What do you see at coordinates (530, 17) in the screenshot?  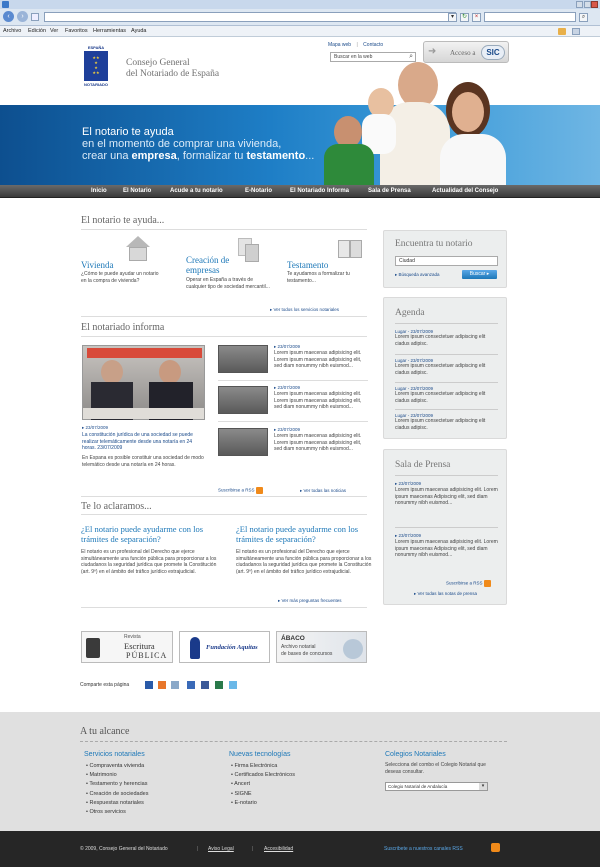 I see `browser-search-input` at bounding box center [530, 17].